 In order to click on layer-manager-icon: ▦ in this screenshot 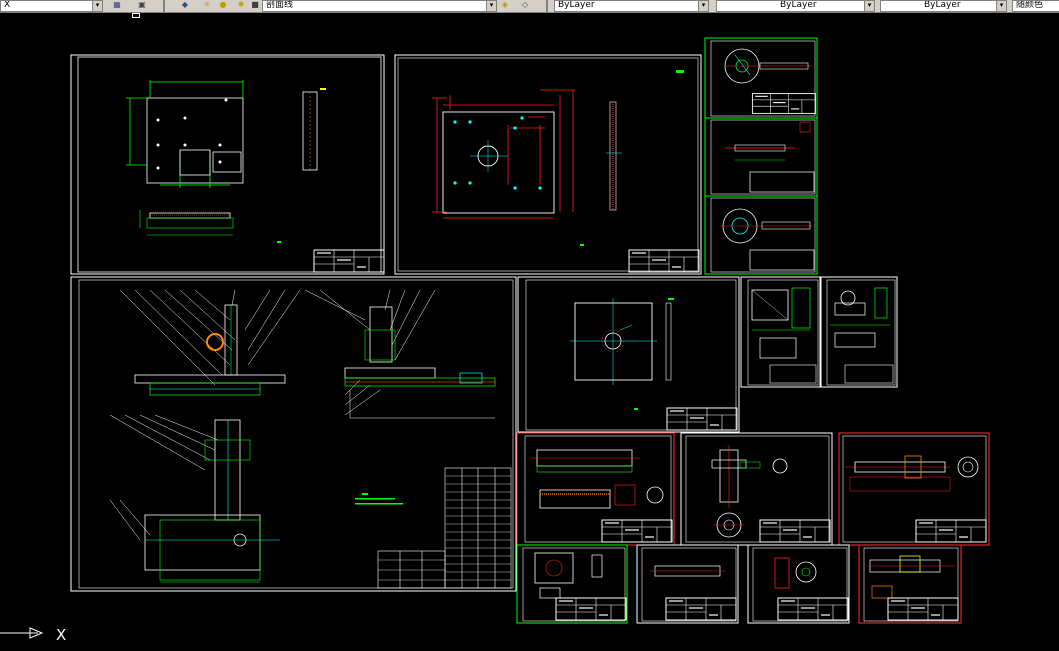, I will do `click(117, 4)`.